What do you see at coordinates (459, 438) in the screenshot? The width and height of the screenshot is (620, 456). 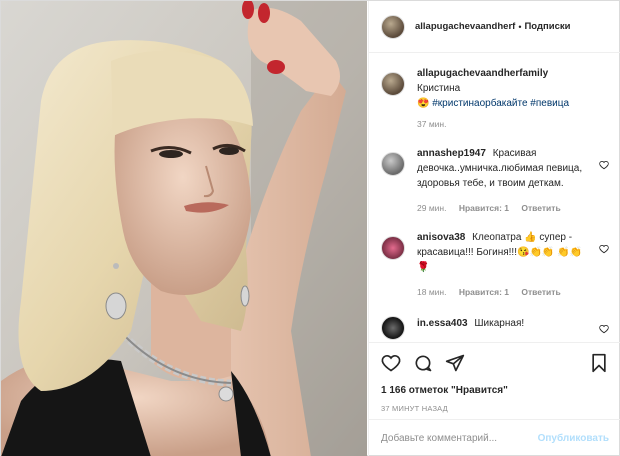 I see `comment-input` at bounding box center [459, 438].